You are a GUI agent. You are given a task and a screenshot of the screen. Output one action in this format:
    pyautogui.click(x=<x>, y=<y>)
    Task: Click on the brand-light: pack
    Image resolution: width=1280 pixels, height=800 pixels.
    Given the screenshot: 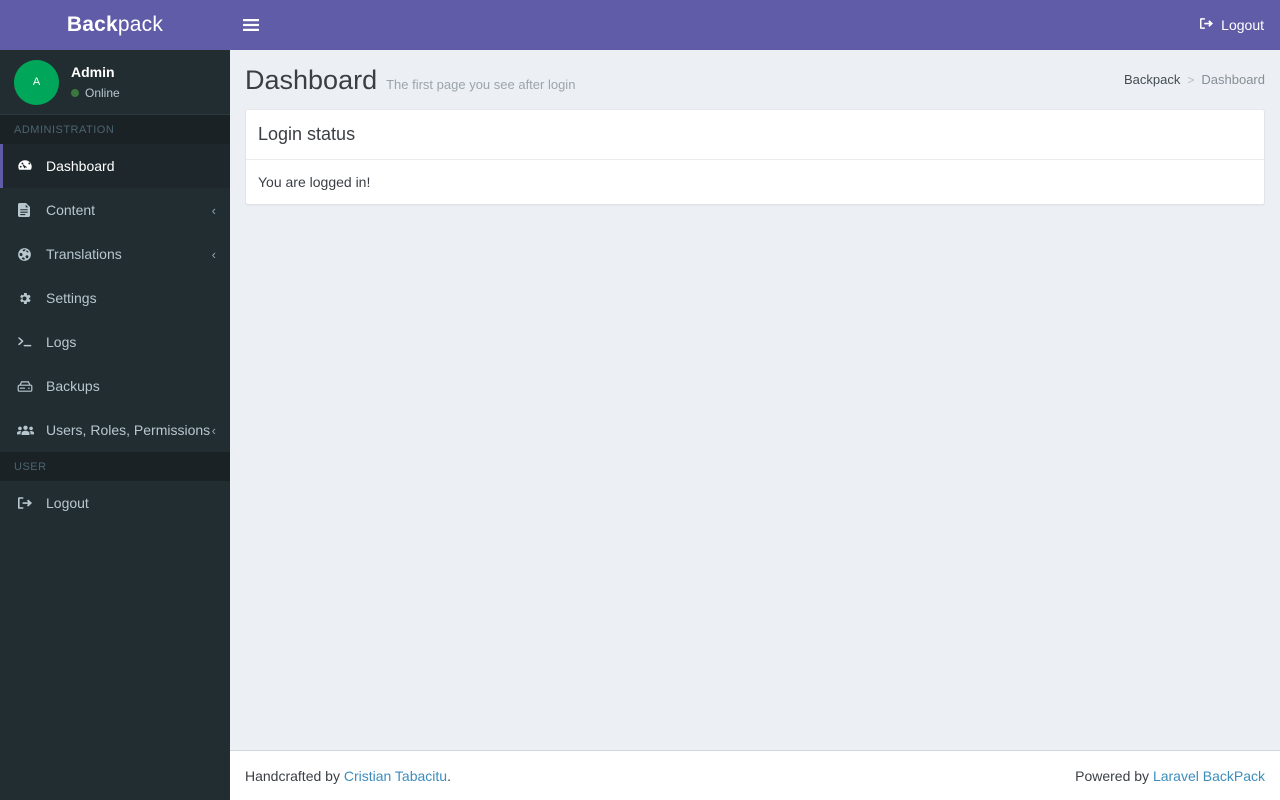 What is the action you would take?
    pyautogui.click(x=140, y=24)
    